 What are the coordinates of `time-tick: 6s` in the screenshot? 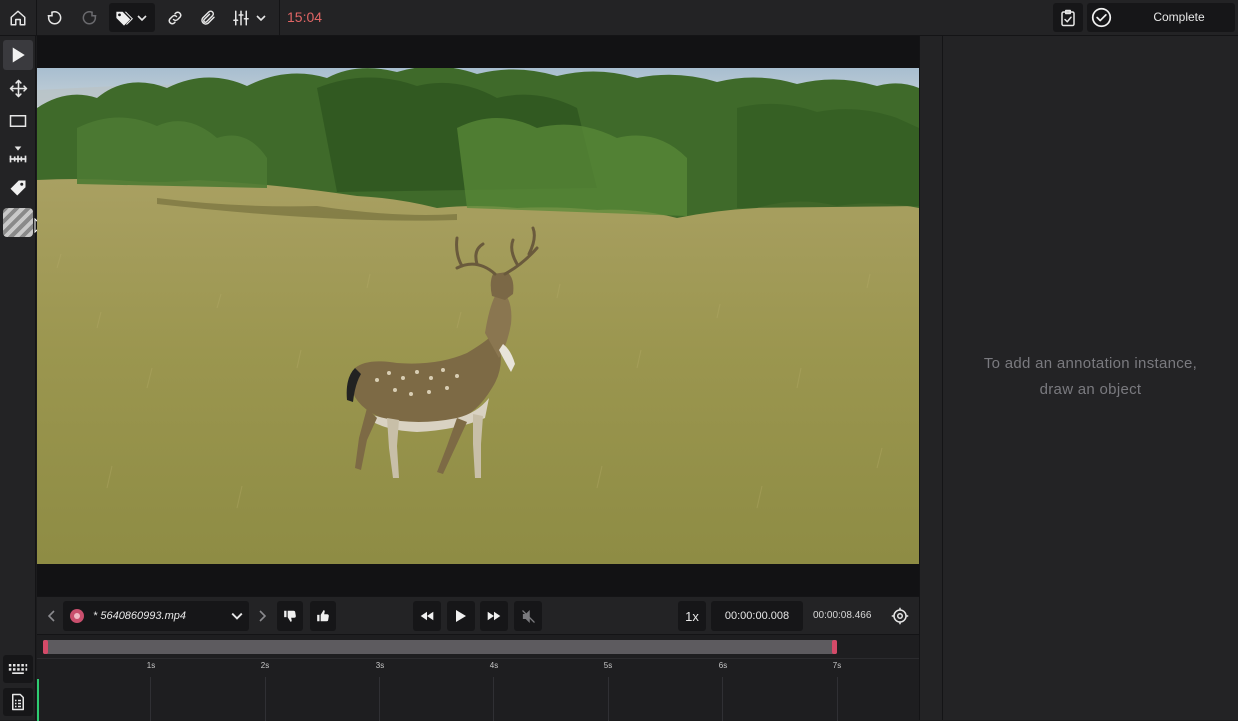 It's located at (723, 665).